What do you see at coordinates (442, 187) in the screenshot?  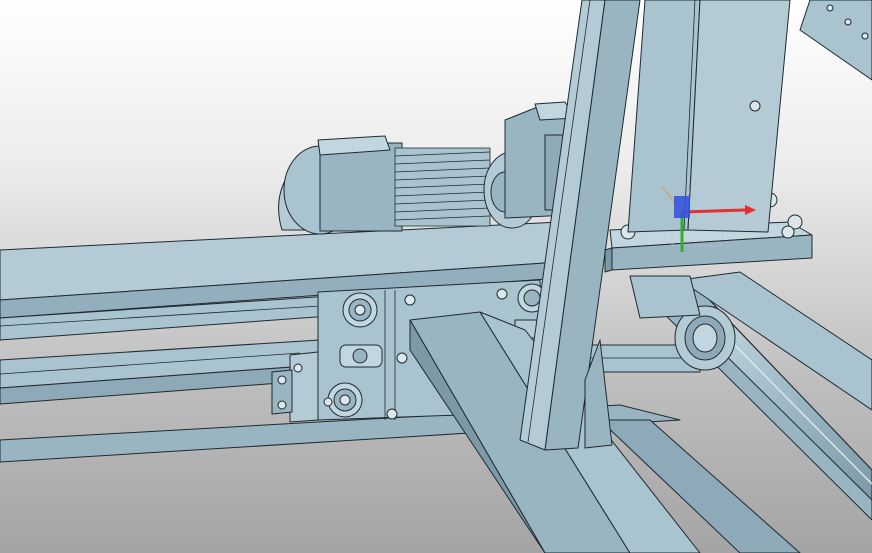 I see `motor-cooling-fins` at bounding box center [442, 187].